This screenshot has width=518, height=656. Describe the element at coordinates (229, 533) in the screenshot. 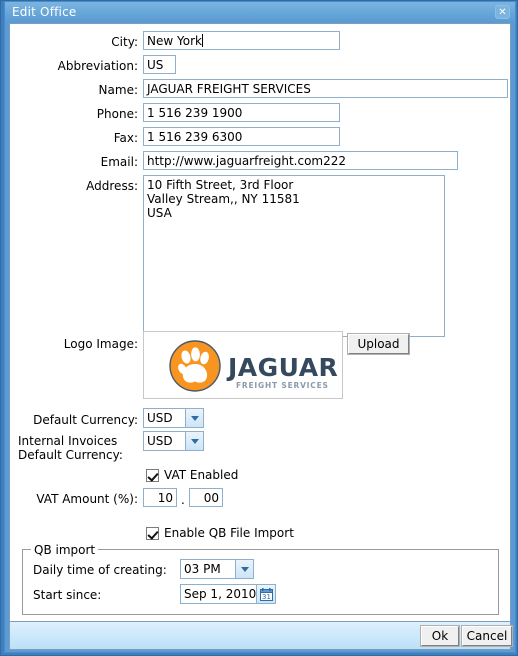

I see `qb-enabled-label: Enable QB File Import` at that location.